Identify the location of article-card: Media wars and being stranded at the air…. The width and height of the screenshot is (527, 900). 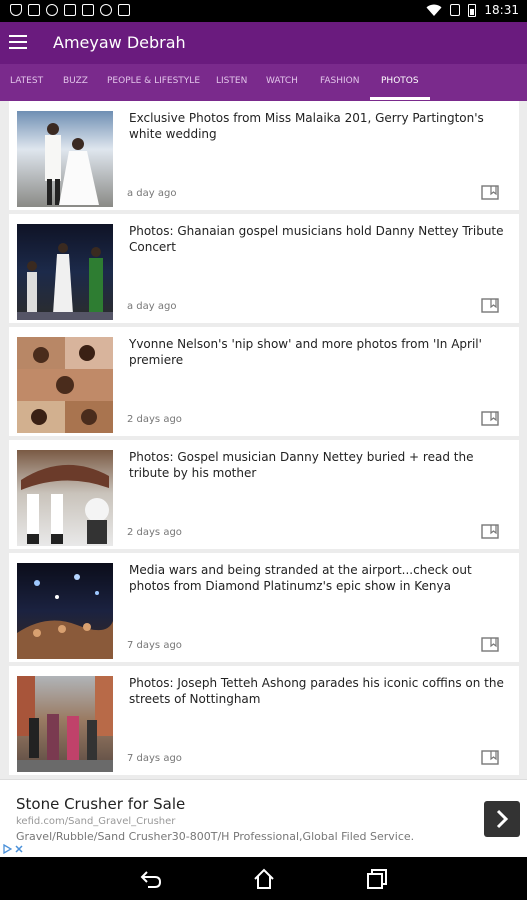
(264, 607).